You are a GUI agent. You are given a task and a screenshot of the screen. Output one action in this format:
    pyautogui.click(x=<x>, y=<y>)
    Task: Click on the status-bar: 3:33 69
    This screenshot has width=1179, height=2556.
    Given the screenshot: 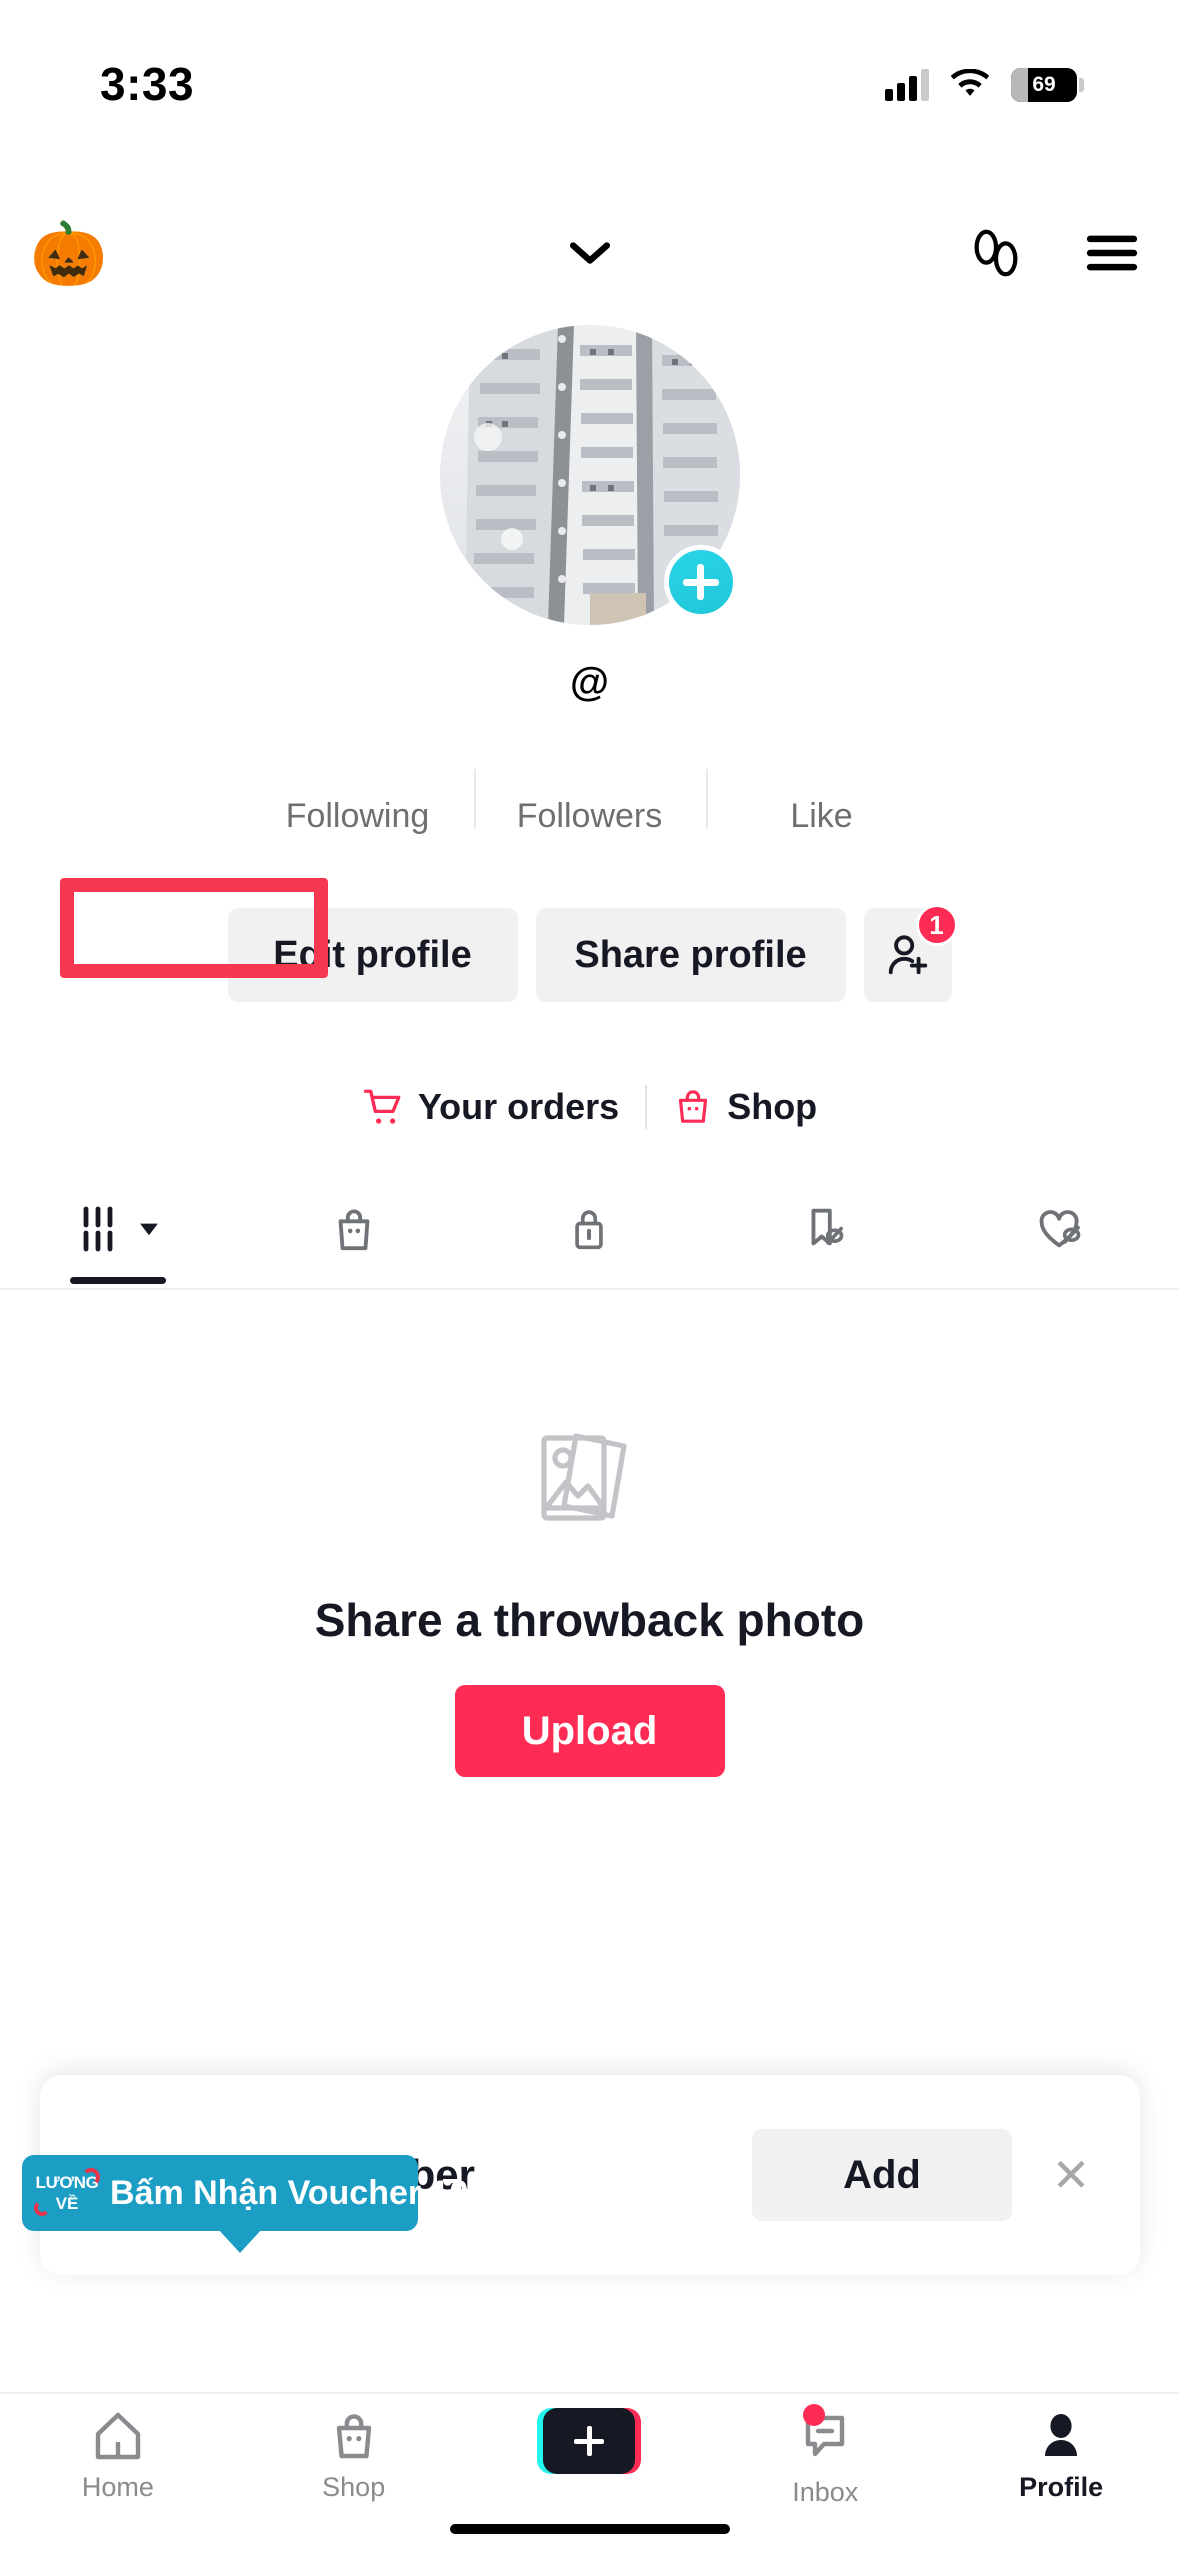 What is the action you would take?
    pyautogui.click(x=589, y=75)
    